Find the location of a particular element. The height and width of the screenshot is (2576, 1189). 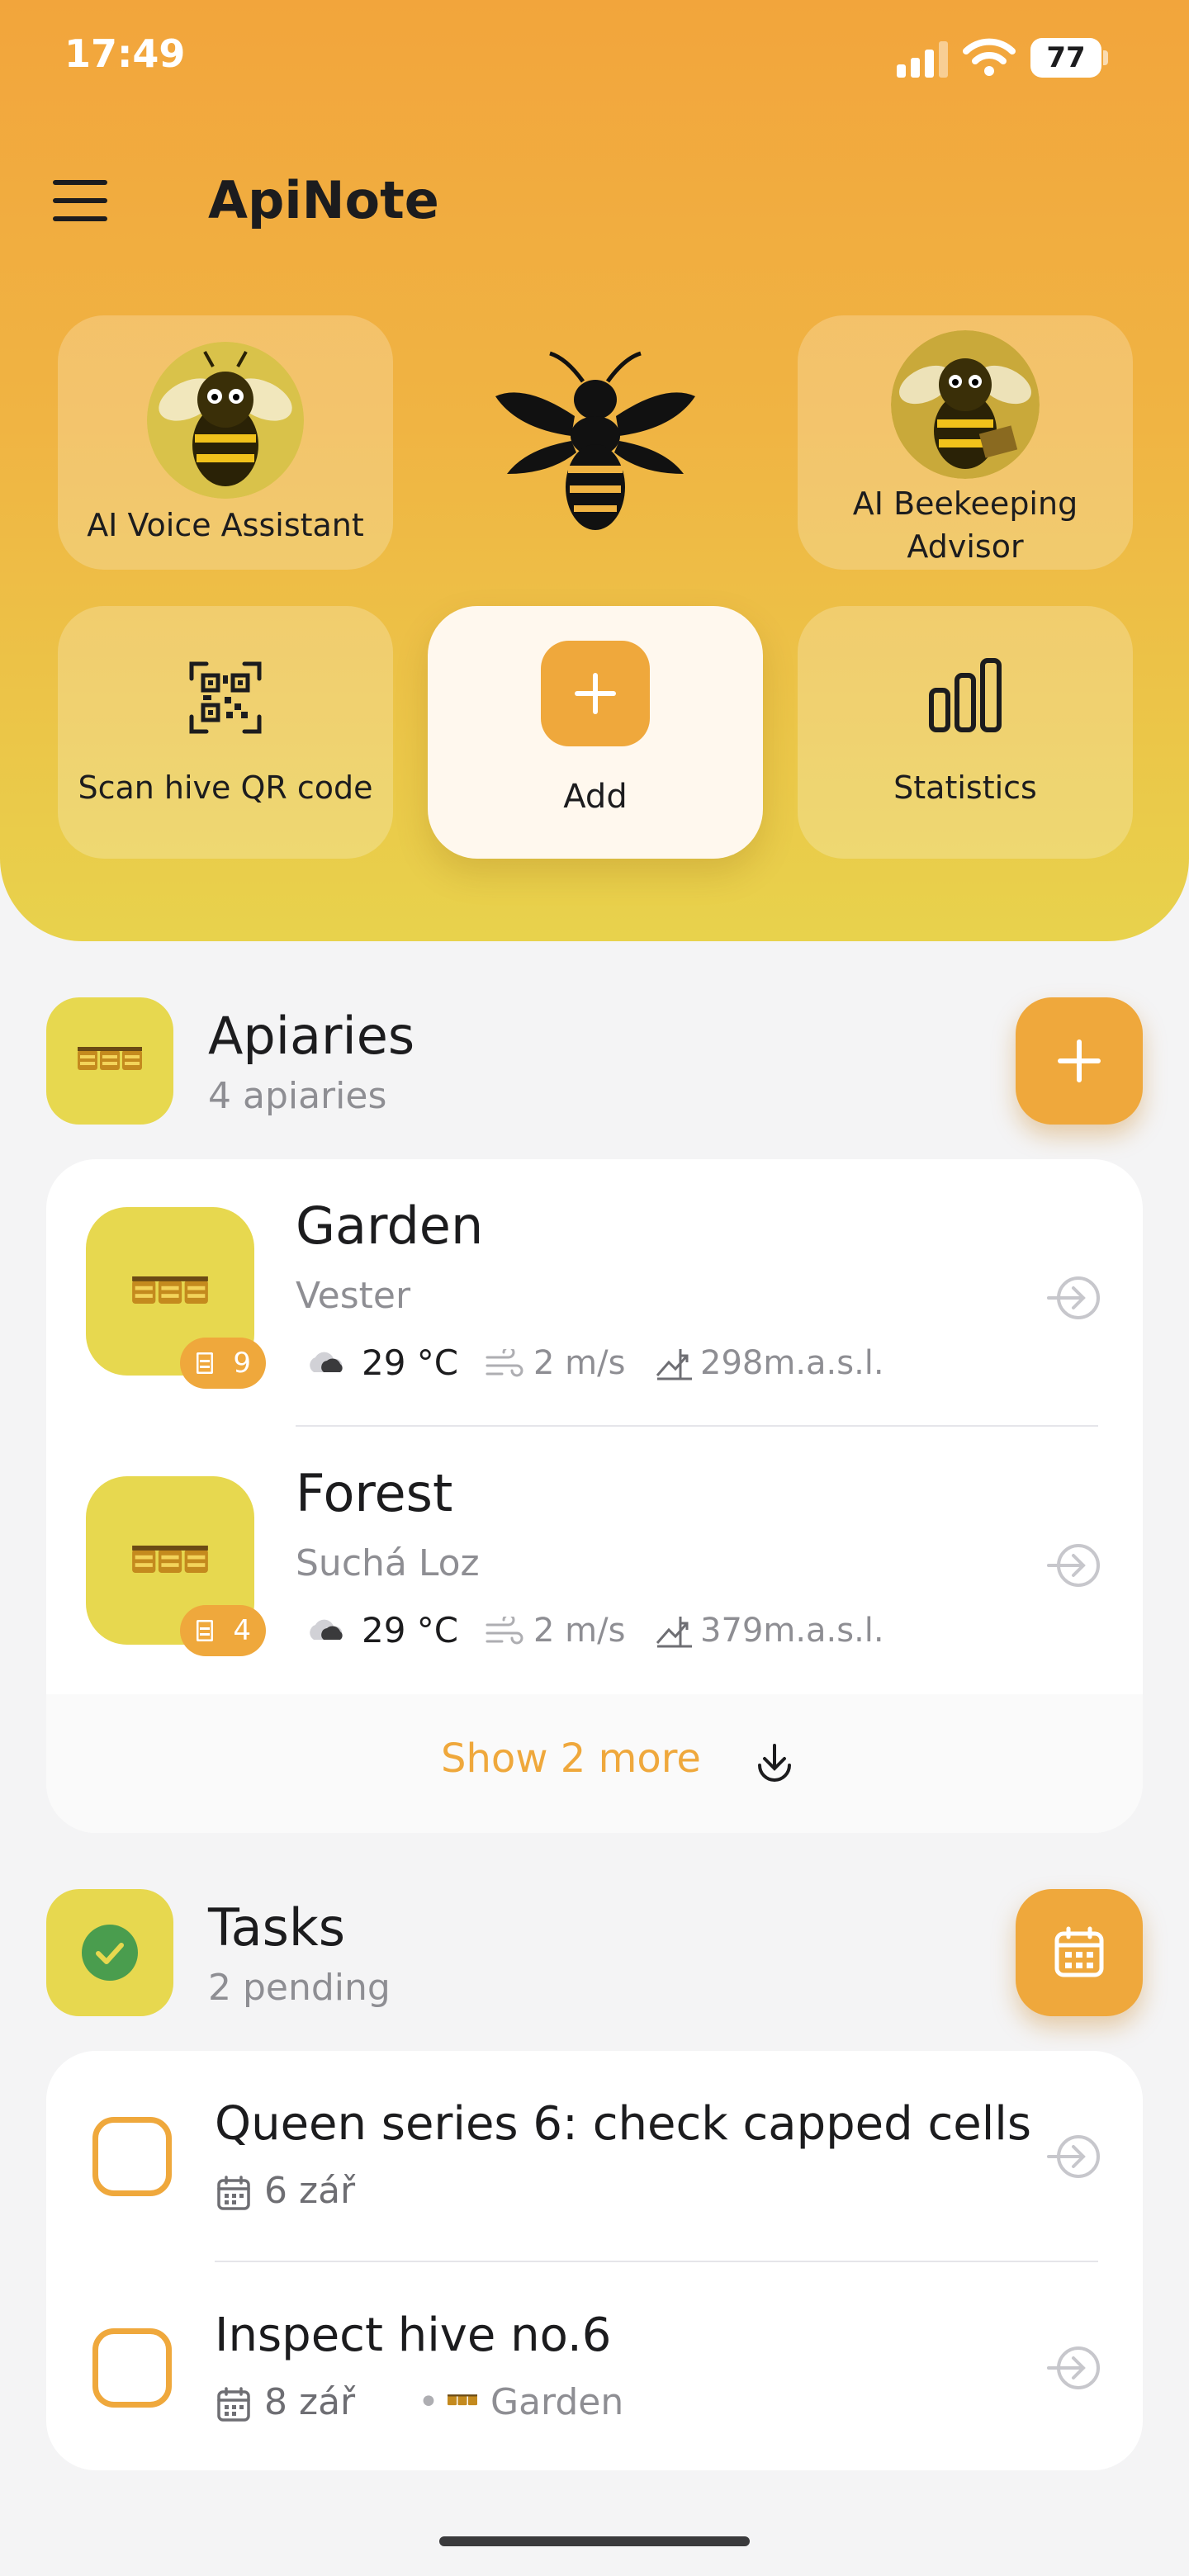

altitude: 298m.a.s.l. is located at coordinates (792, 1363).